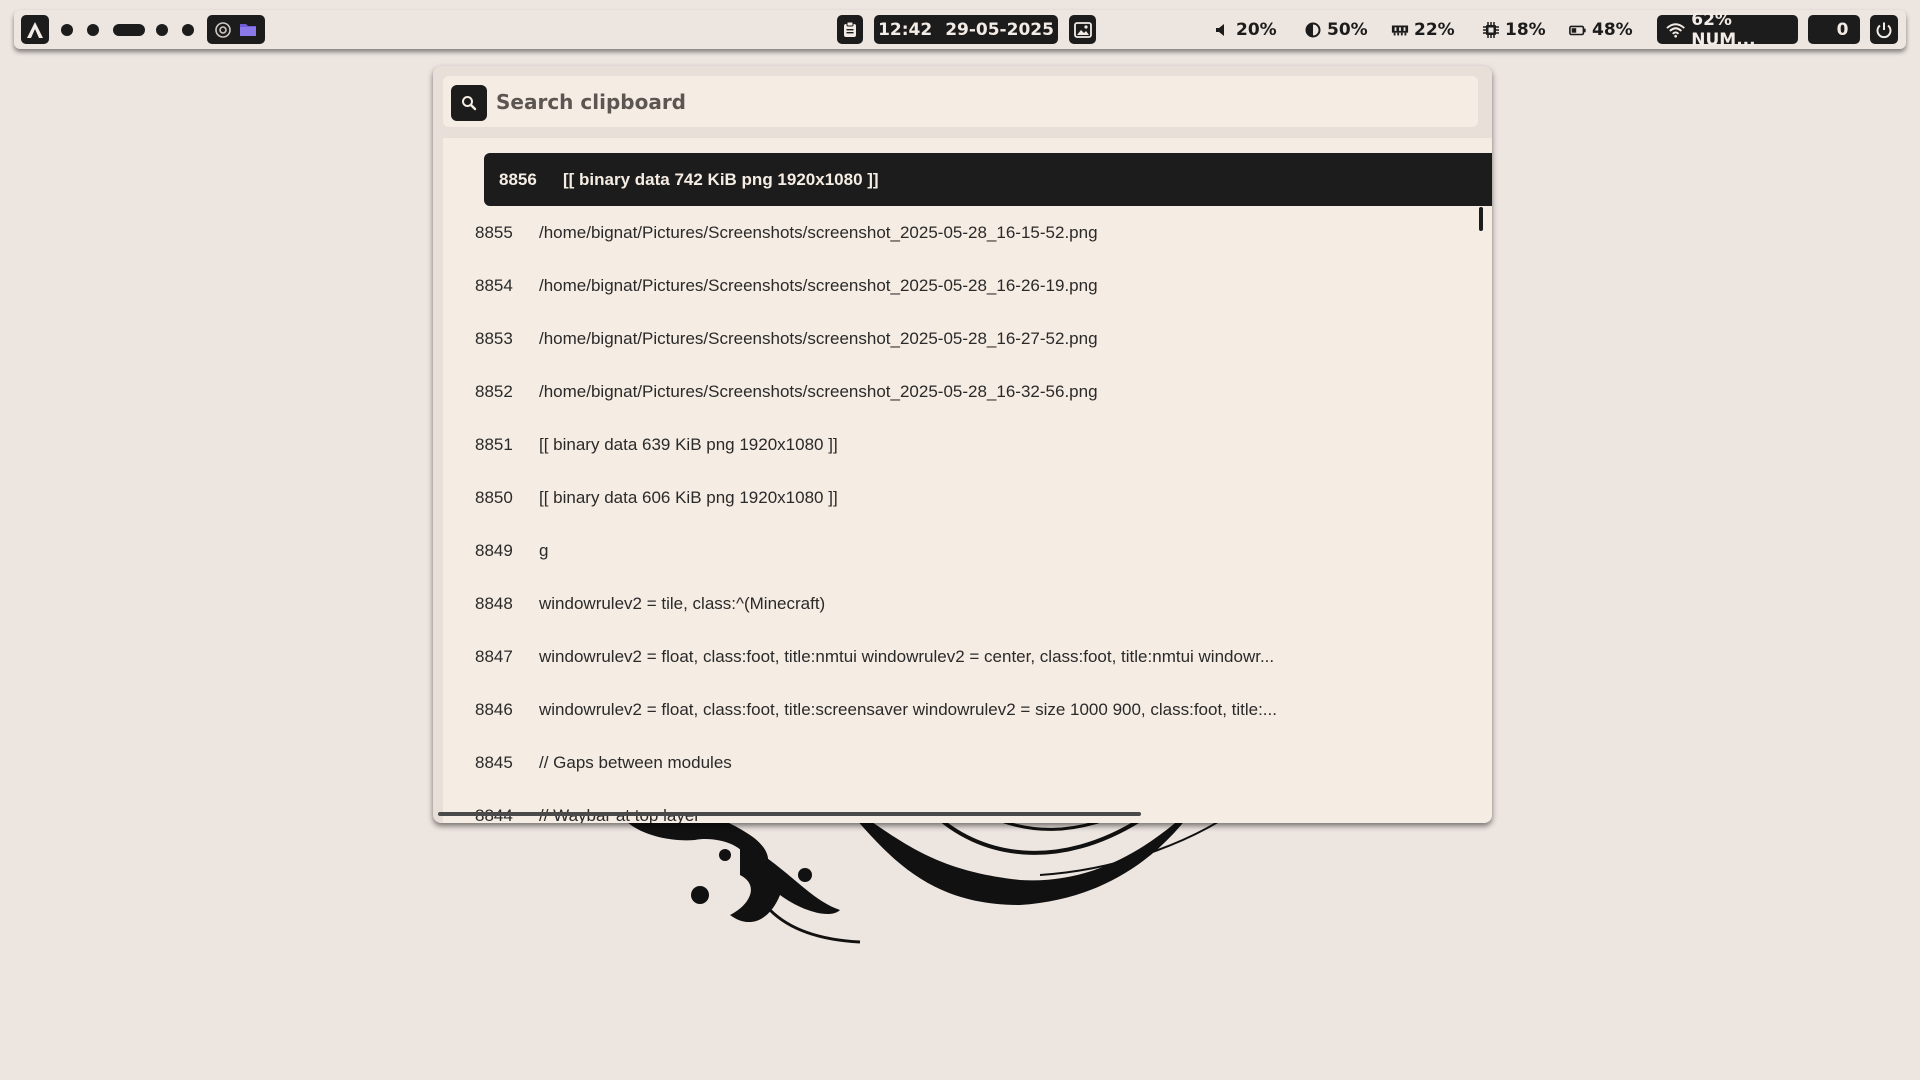 This screenshot has height=1080, width=1920. I want to click on brightness-module: 50%, so click(1336, 29).